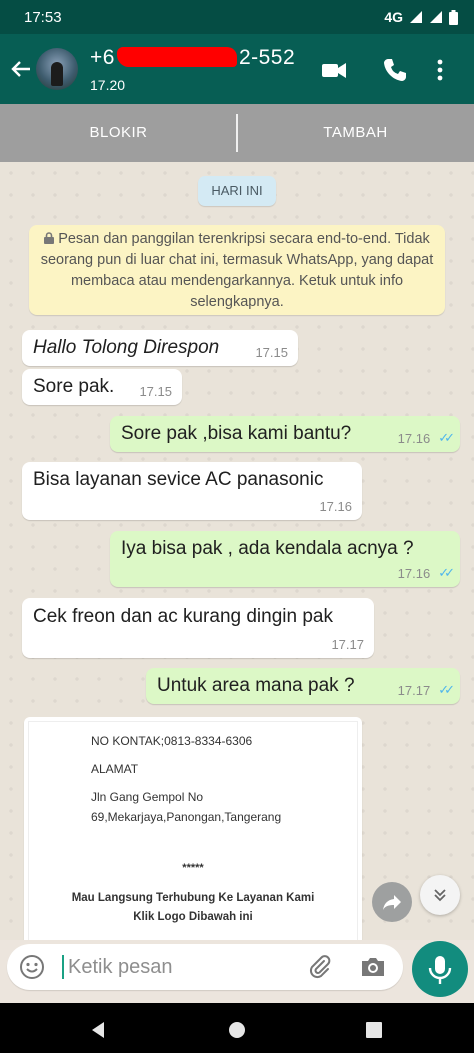 The width and height of the screenshot is (474, 1053). I want to click on contact-prefix: +6, so click(102, 57).